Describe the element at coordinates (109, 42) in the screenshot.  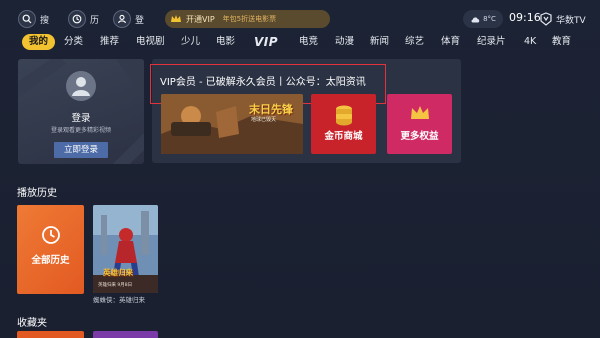
I see `nav-item-recommend: 推荐` at that location.